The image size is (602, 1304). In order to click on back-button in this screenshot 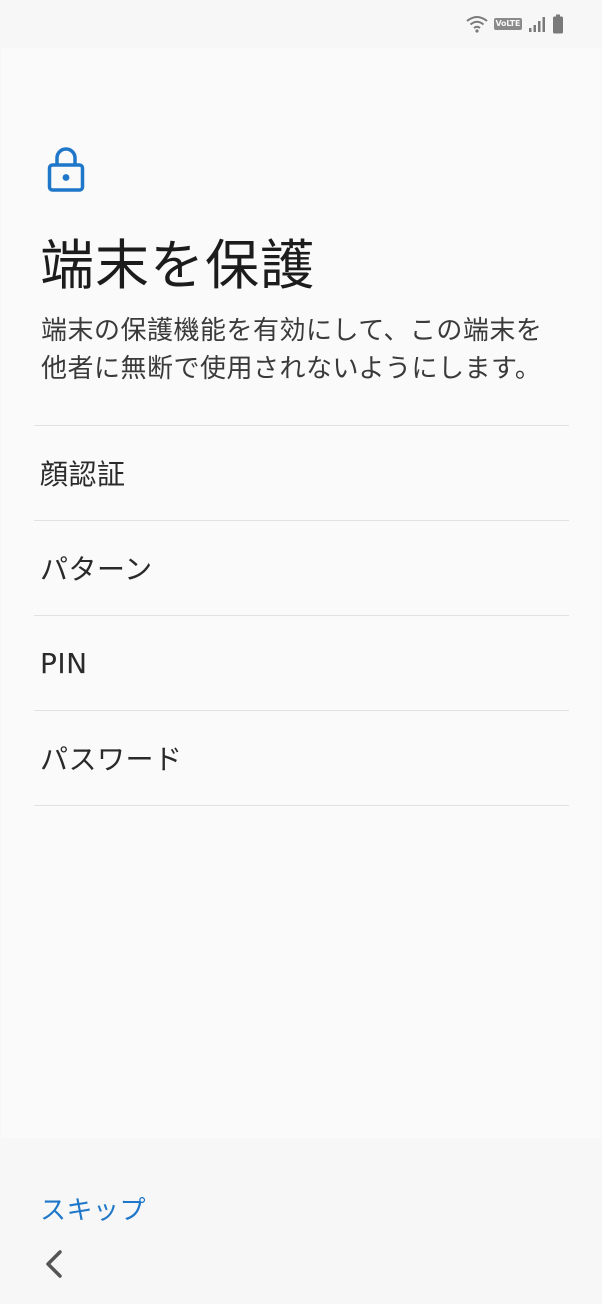, I will do `click(54, 1264)`.